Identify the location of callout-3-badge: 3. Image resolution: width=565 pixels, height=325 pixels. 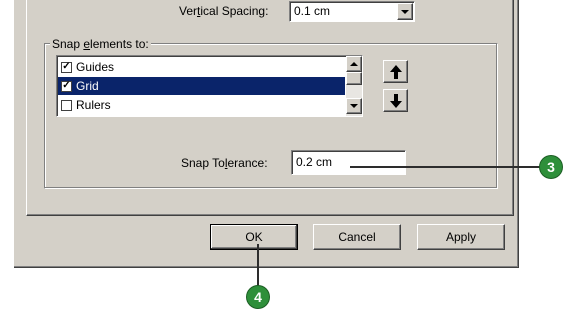
(551, 167).